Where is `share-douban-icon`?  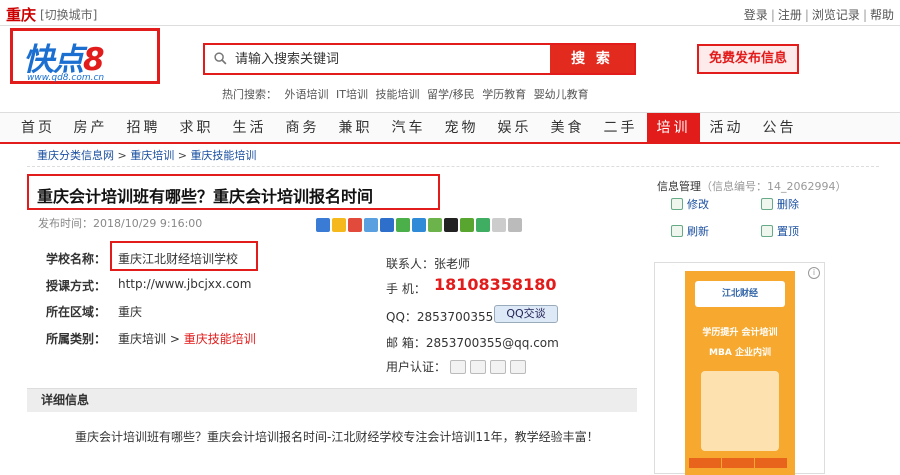
share-douban-icon is located at coordinates (419, 225).